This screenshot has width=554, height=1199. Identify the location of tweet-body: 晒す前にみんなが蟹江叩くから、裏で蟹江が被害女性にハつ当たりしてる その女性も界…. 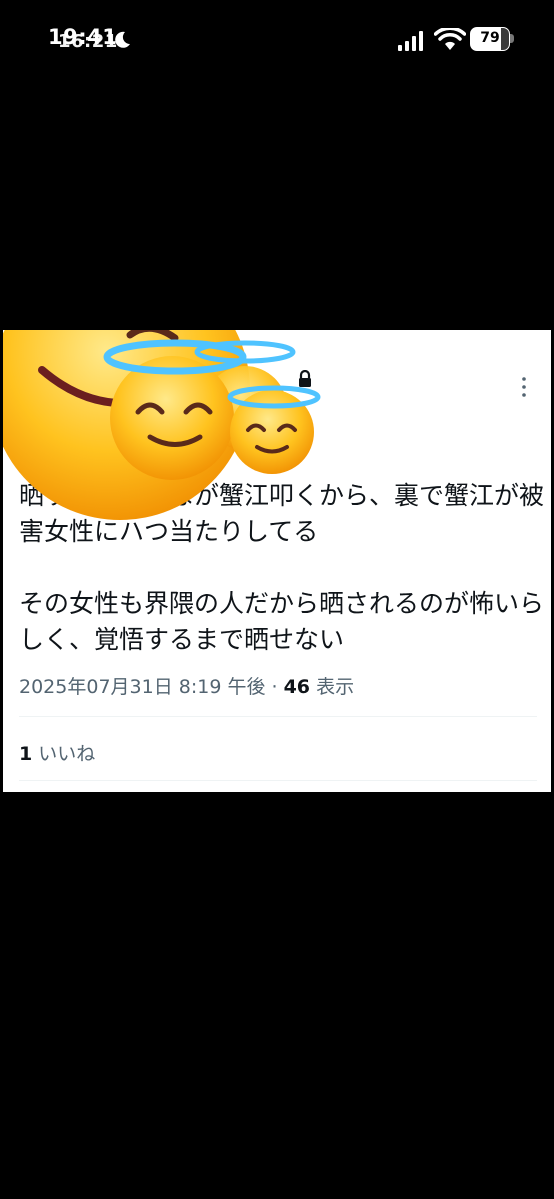
(282, 567).